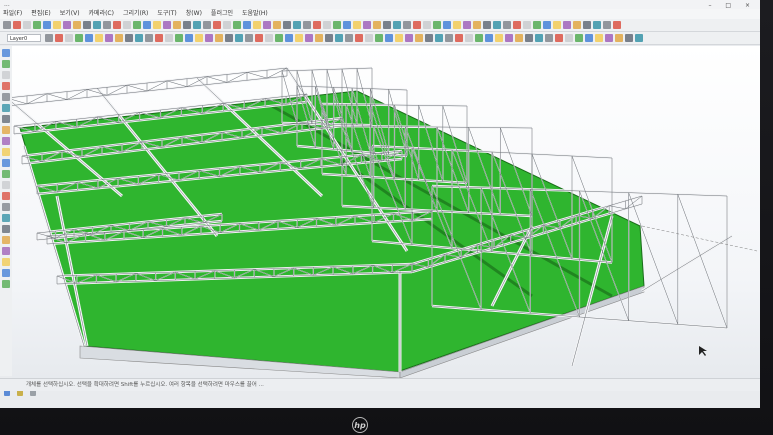 The height and width of the screenshot is (435, 773). Describe the element at coordinates (101, 14) in the screenshot. I see `menu-item-camera: 카메라(C)` at that location.